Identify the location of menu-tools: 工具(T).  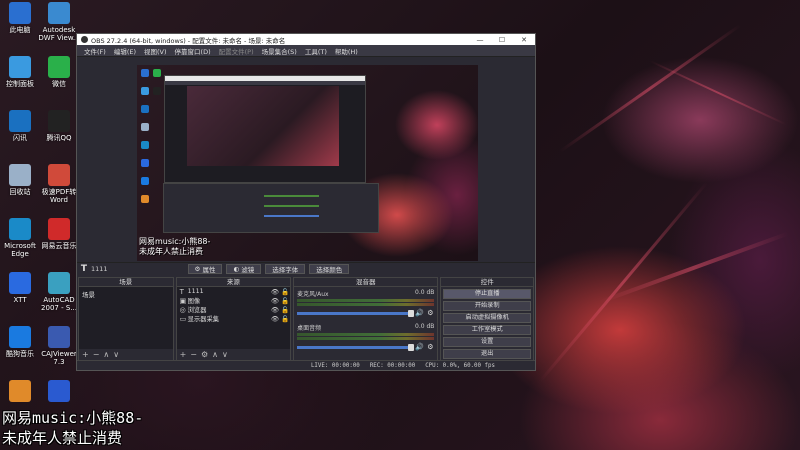
(316, 51).